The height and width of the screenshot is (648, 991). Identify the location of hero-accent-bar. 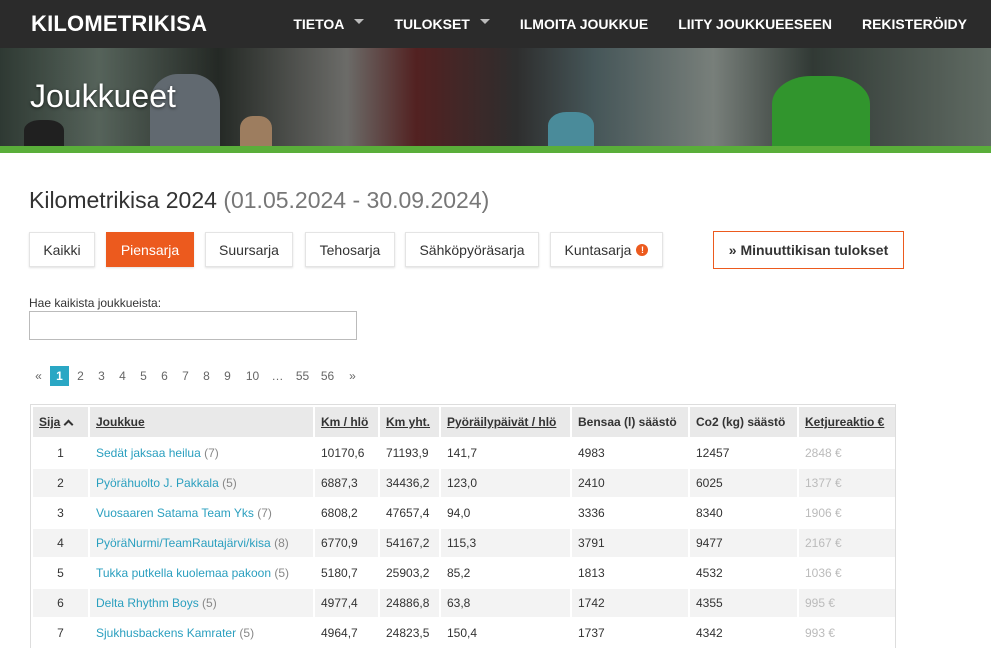
(495, 149).